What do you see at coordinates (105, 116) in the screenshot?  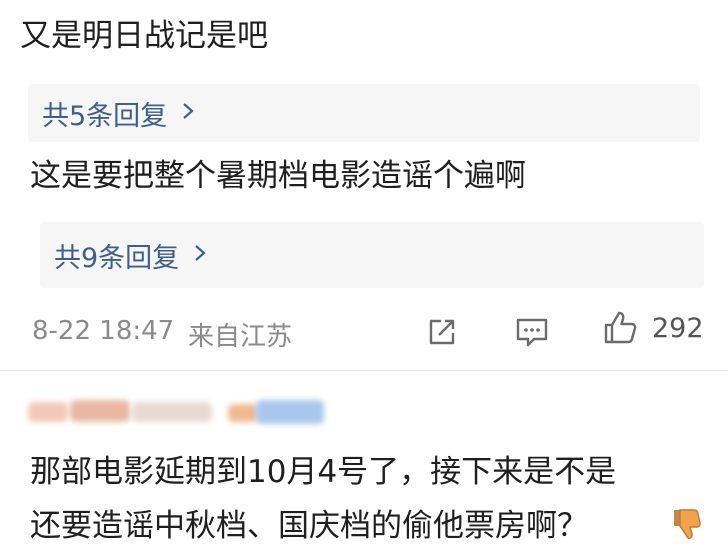 I see `replies-count-label: 共5条回复` at bounding box center [105, 116].